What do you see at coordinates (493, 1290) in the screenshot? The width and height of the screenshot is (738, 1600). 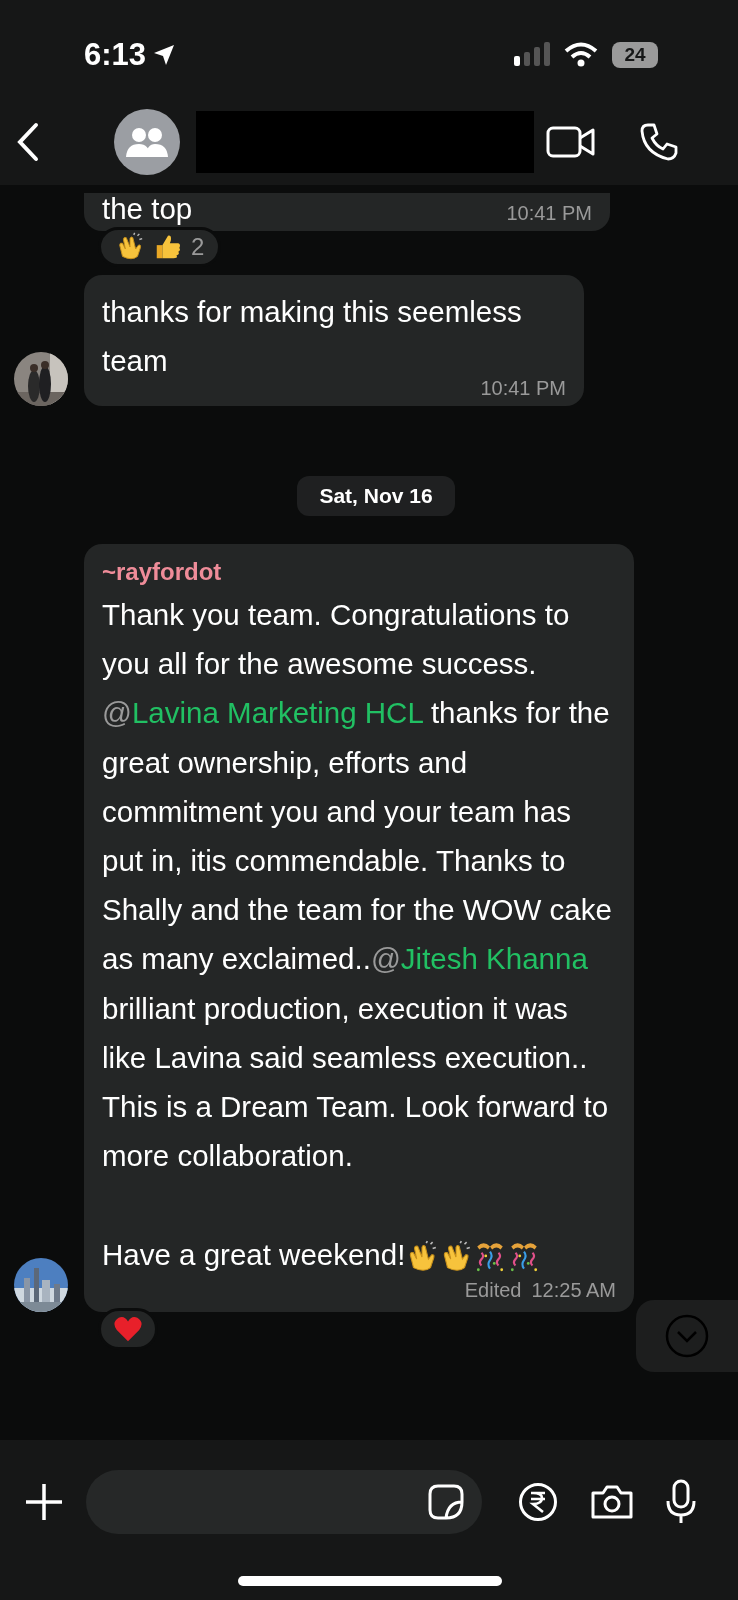 I see `edited-label: Edited` at bounding box center [493, 1290].